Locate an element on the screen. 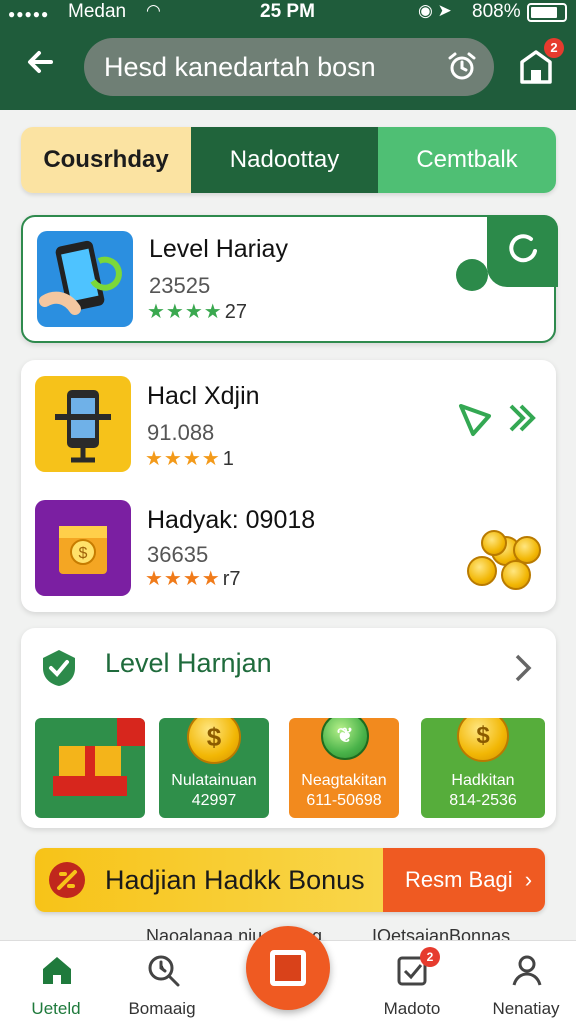 This screenshot has height=1024, width=576. gift-box-icon is located at coordinates (99, 757).